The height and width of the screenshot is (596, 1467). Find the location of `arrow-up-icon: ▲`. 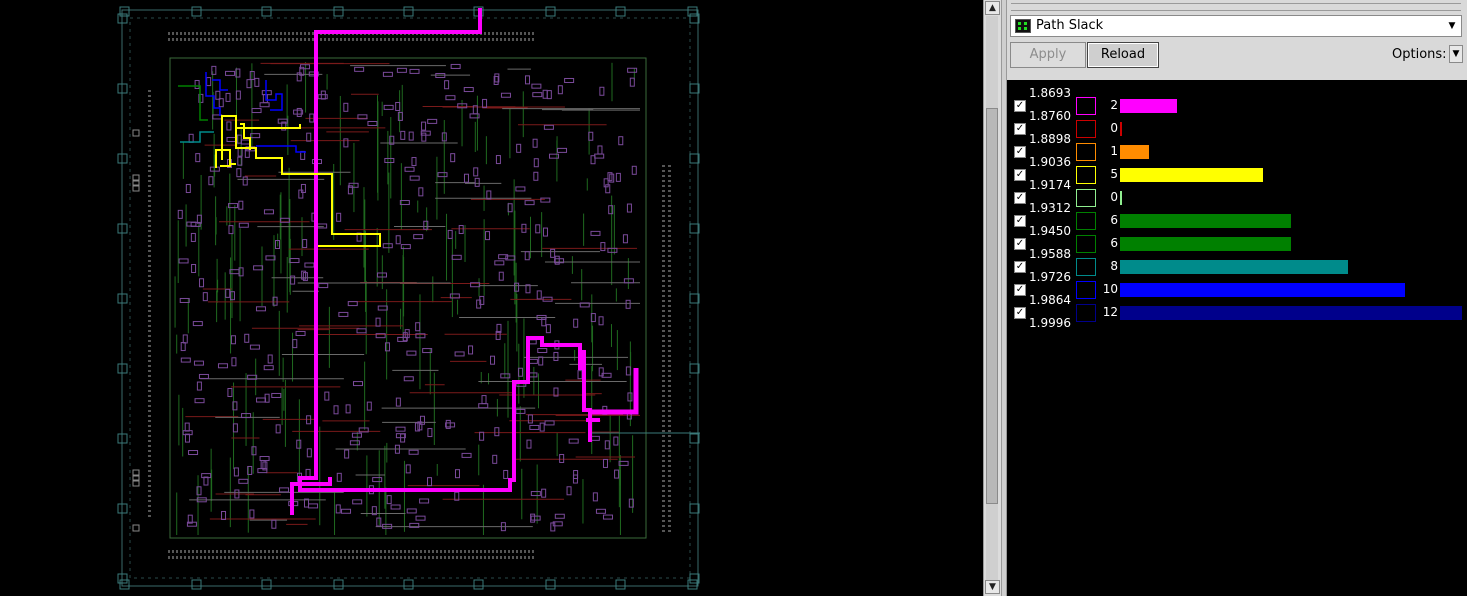

arrow-up-icon: ▲ is located at coordinates (992, 8).